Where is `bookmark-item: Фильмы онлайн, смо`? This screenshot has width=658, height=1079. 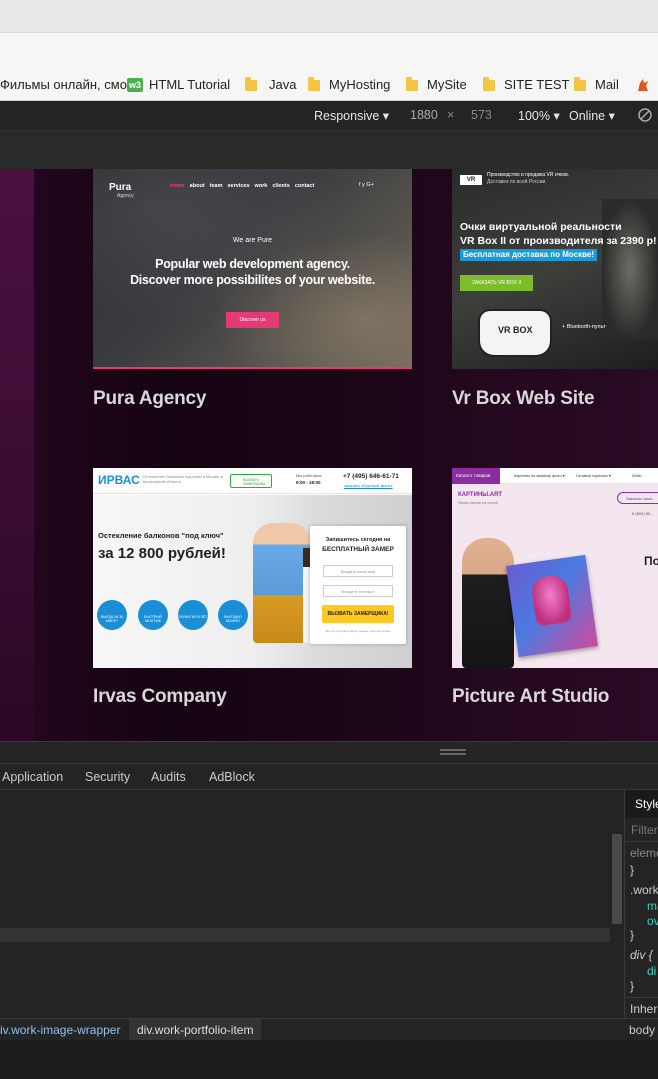
bookmark-item: Фильмы онлайн, смо is located at coordinates (63, 84).